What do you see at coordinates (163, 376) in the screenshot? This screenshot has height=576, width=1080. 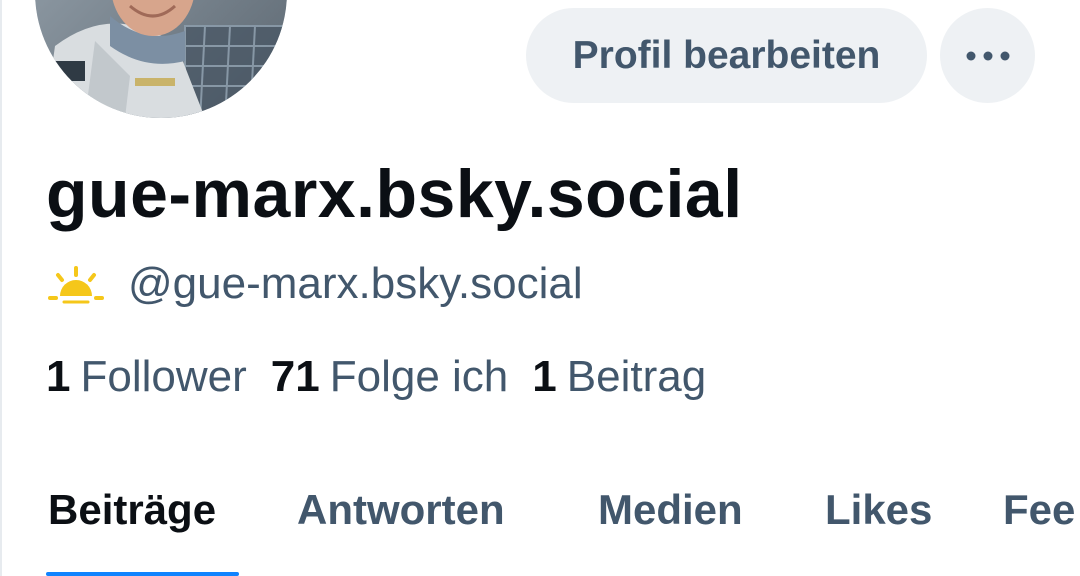 I see `followers-label: Follower` at bounding box center [163, 376].